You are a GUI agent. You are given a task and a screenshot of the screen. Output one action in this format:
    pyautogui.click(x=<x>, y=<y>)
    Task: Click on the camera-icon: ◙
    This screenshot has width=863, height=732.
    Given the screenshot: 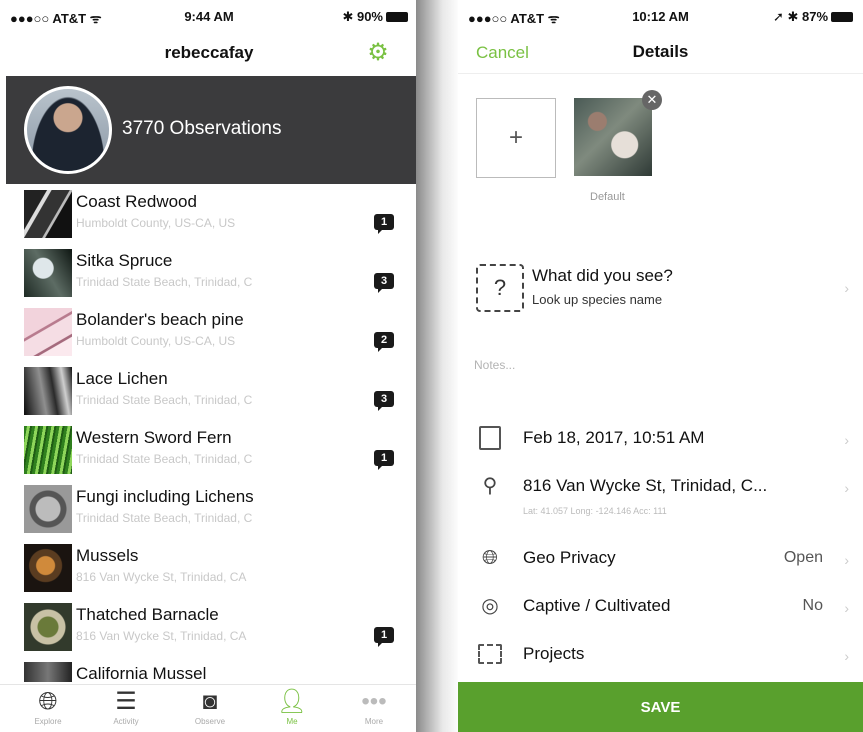 What is the action you would take?
    pyautogui.click(x=210, y=701)
    